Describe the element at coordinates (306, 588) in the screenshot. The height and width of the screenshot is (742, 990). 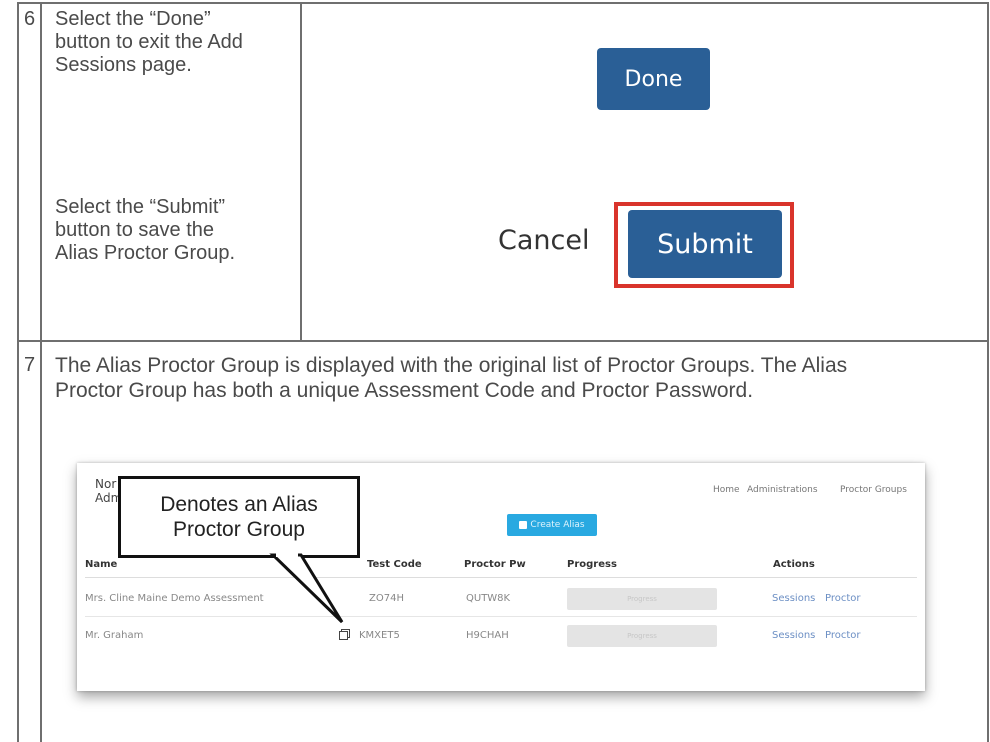
I see `callout-pointer` at that location.